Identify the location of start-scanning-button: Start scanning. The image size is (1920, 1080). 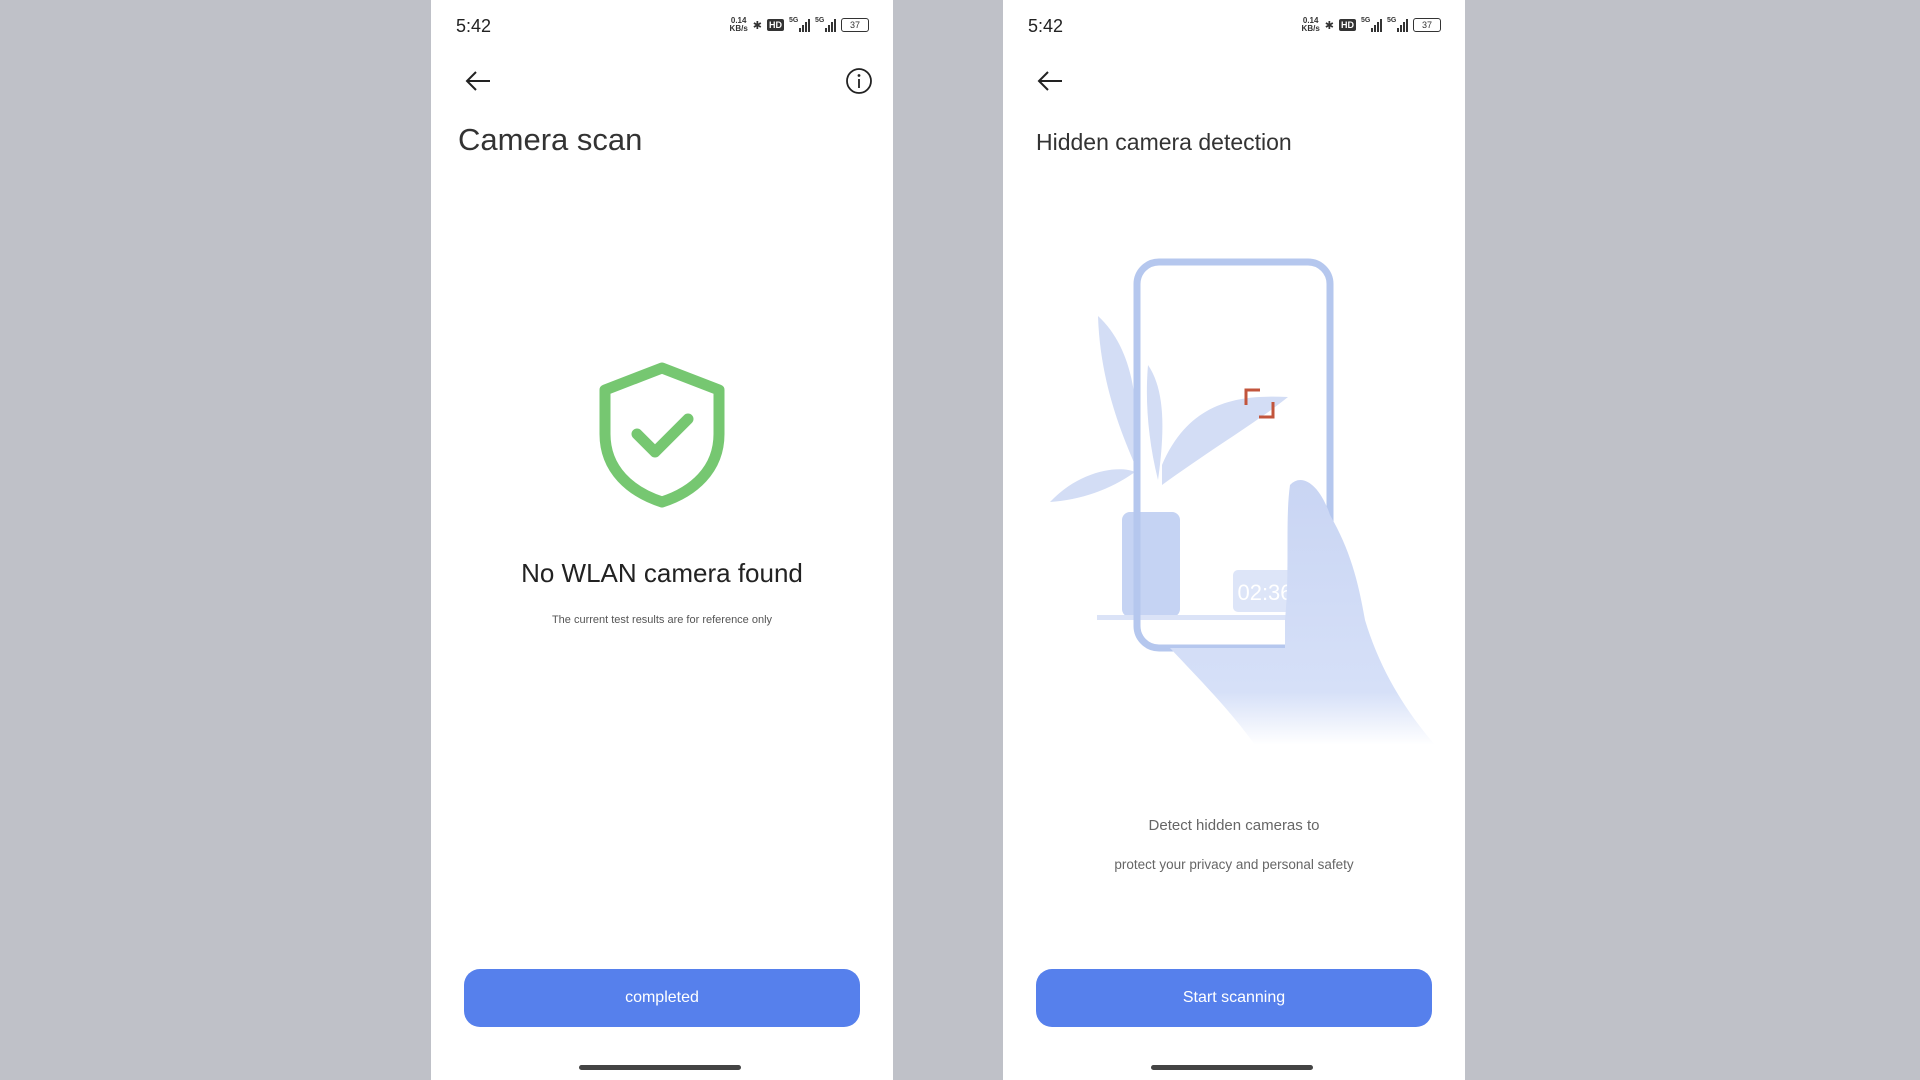
(1234, 998).